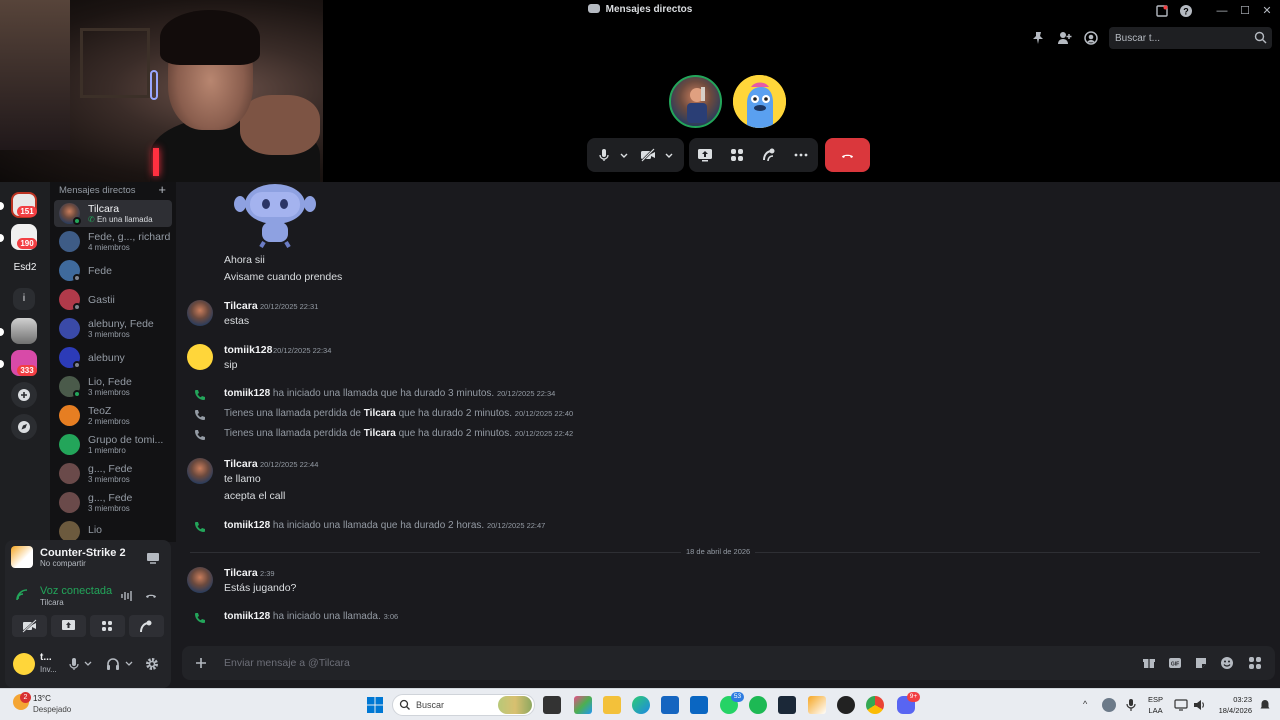  What do you see at coordinates (847, 155) in the screenshot?
I see `end-call-button` at bounding box center [847, 155].